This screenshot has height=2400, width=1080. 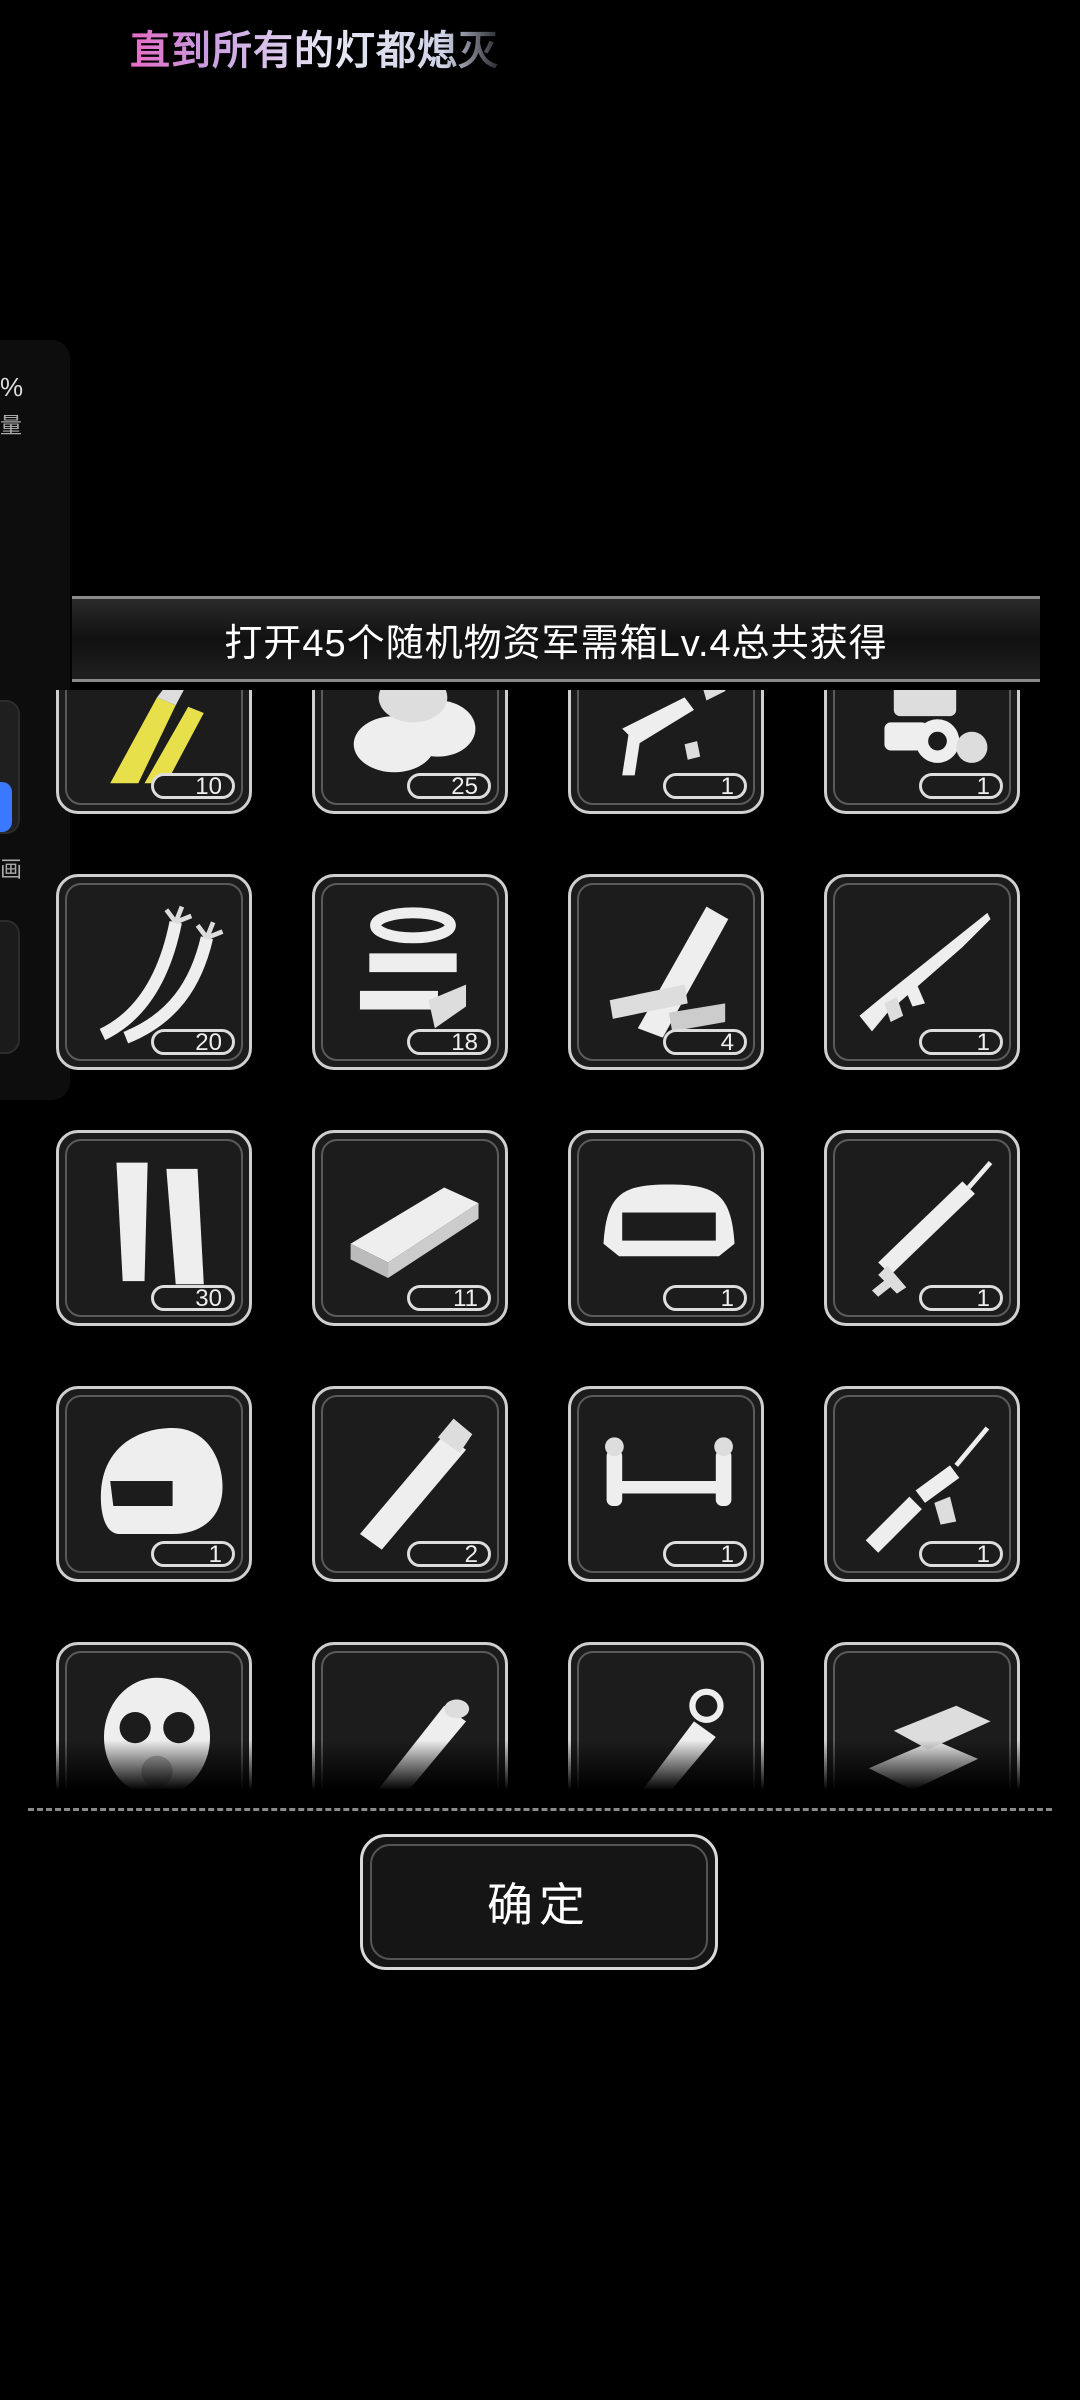 I want to click on reward-item: 20, so click(x=154, y=972).